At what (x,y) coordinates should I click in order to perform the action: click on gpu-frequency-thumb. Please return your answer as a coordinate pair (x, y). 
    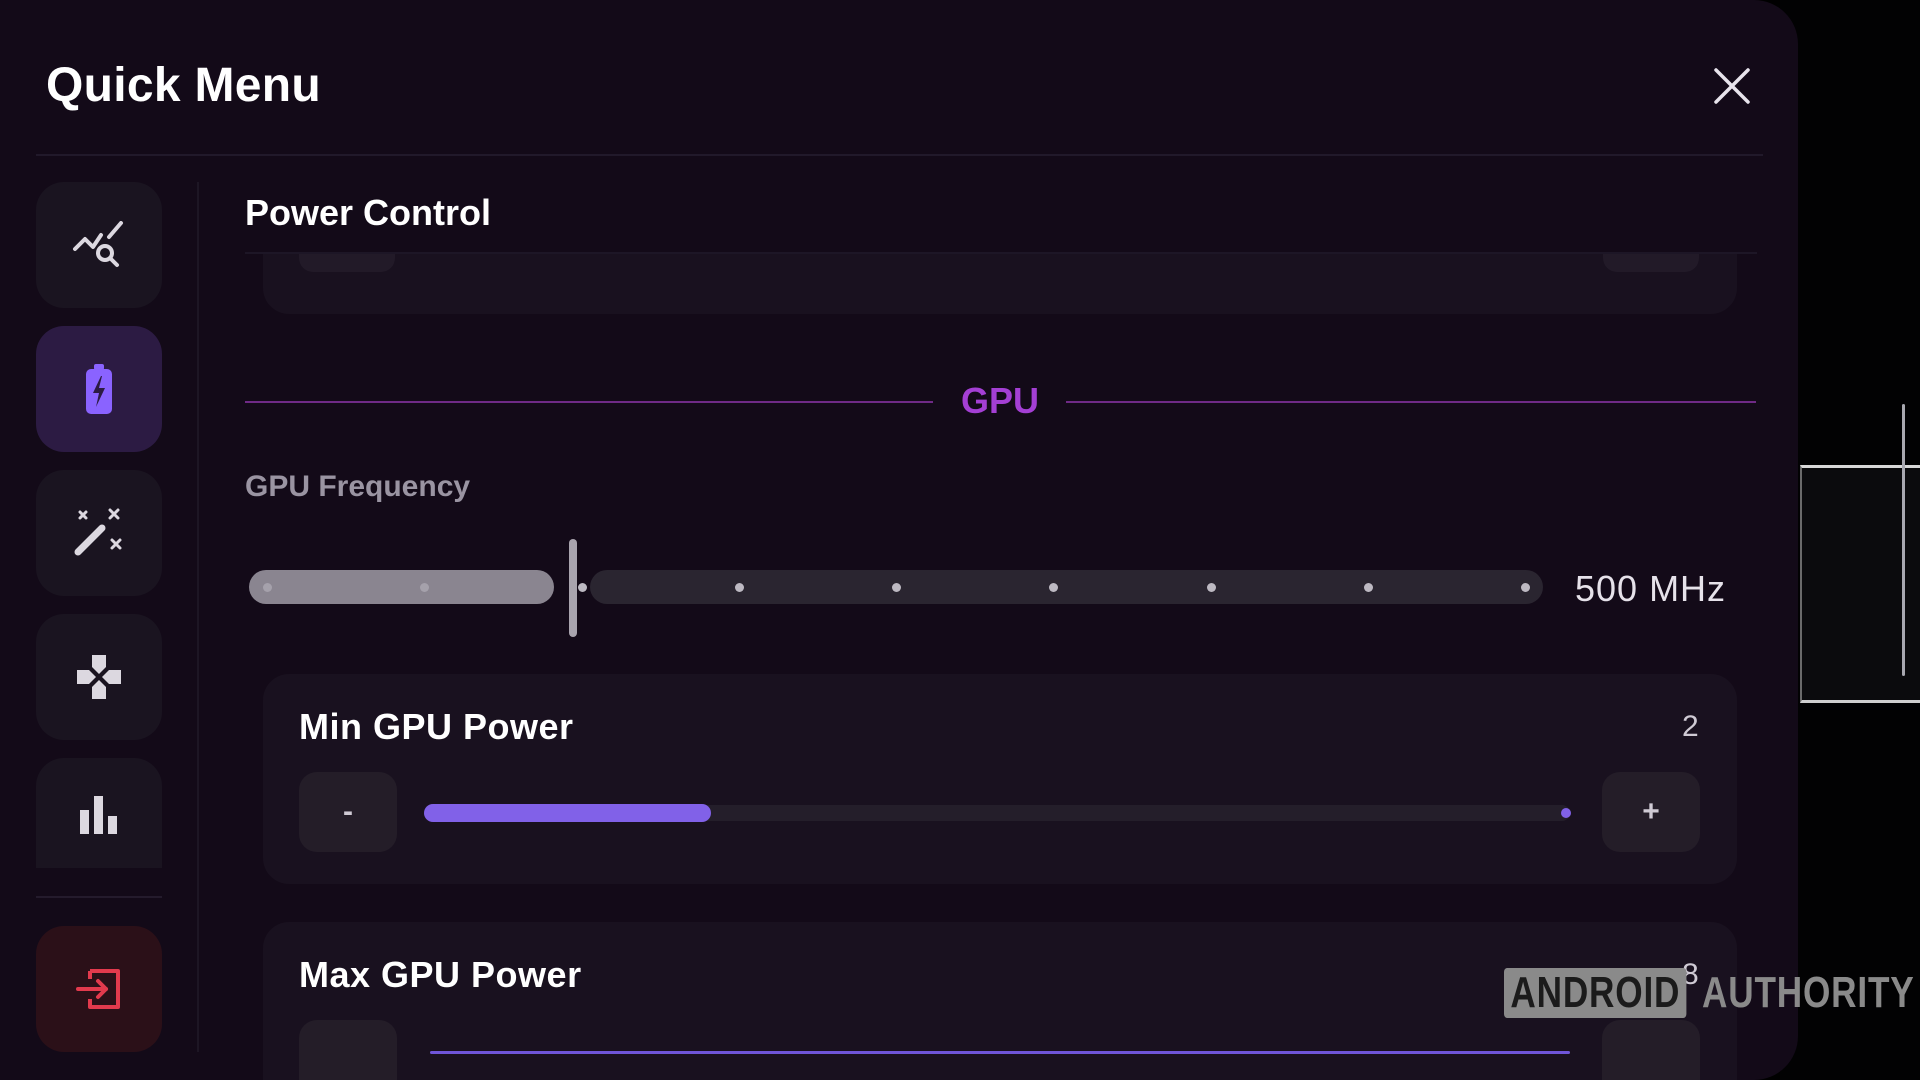
    Looking at the image, I should click on (573, 588).